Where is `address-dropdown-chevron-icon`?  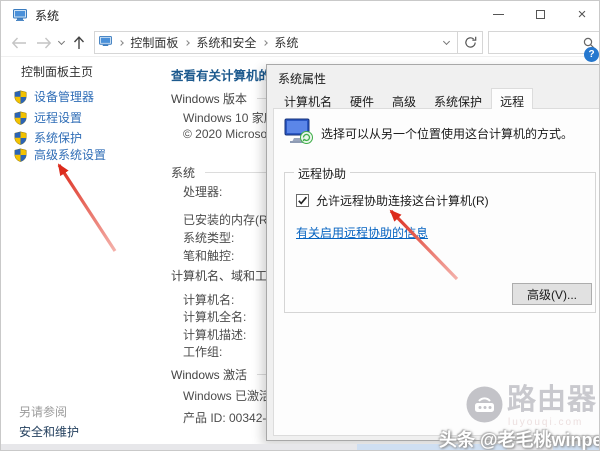 address-dropdown-chevron-icon is located at coordinates (447, 41).